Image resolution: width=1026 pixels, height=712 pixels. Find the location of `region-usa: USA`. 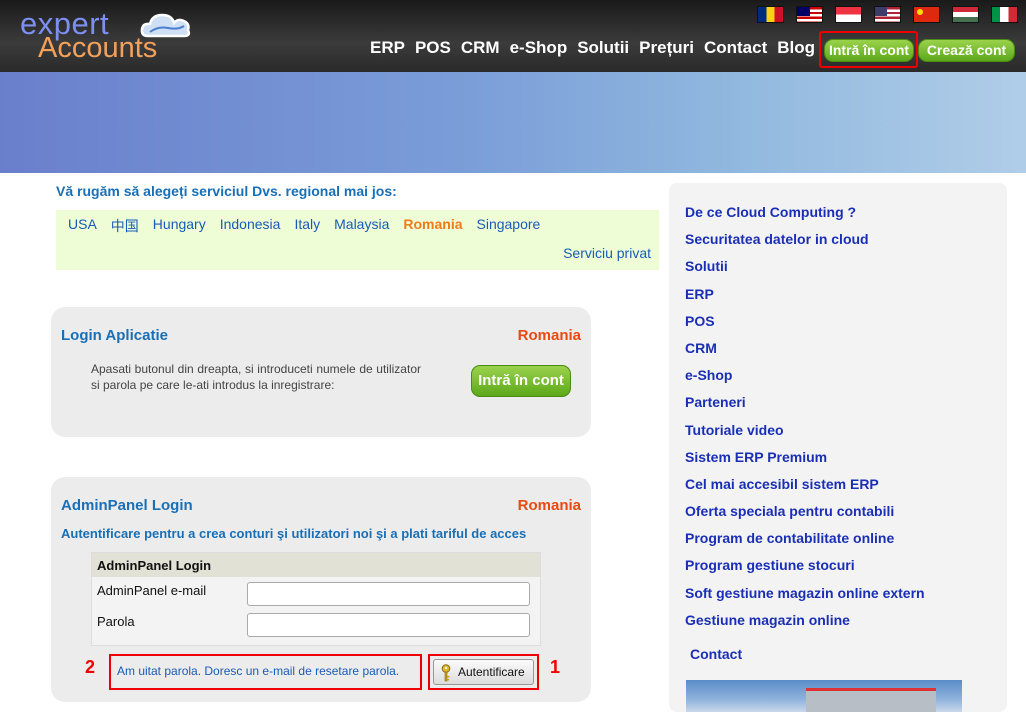

region-usa: USA is located at coordinates (82, 226).